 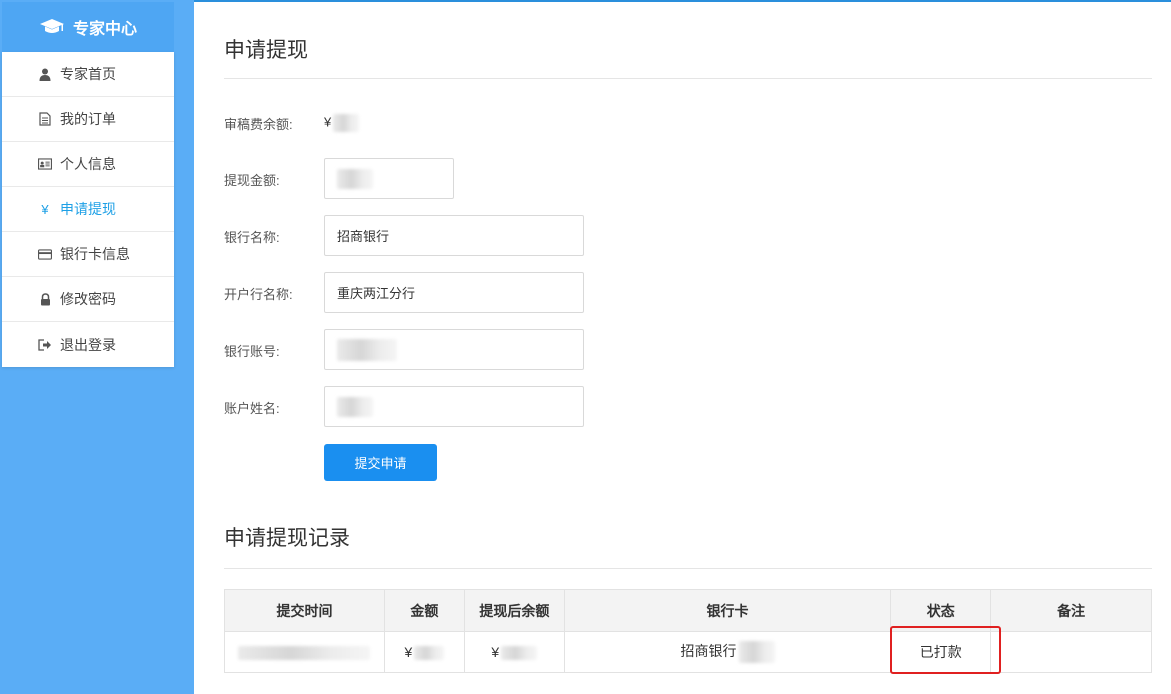 What do you see at coordinates (258, 294) in the screenshot?
I see `branch-label: 开户行名称:` at bounding box center [258, 294].